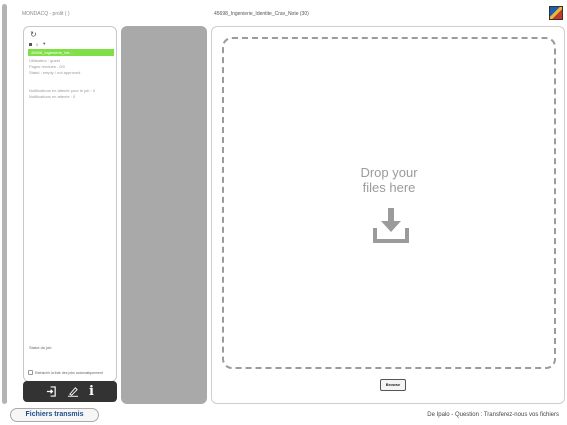  Describe the element at coordinates (33, 35) in the screenshot. I see `refresh-icon: ↻` at that location.